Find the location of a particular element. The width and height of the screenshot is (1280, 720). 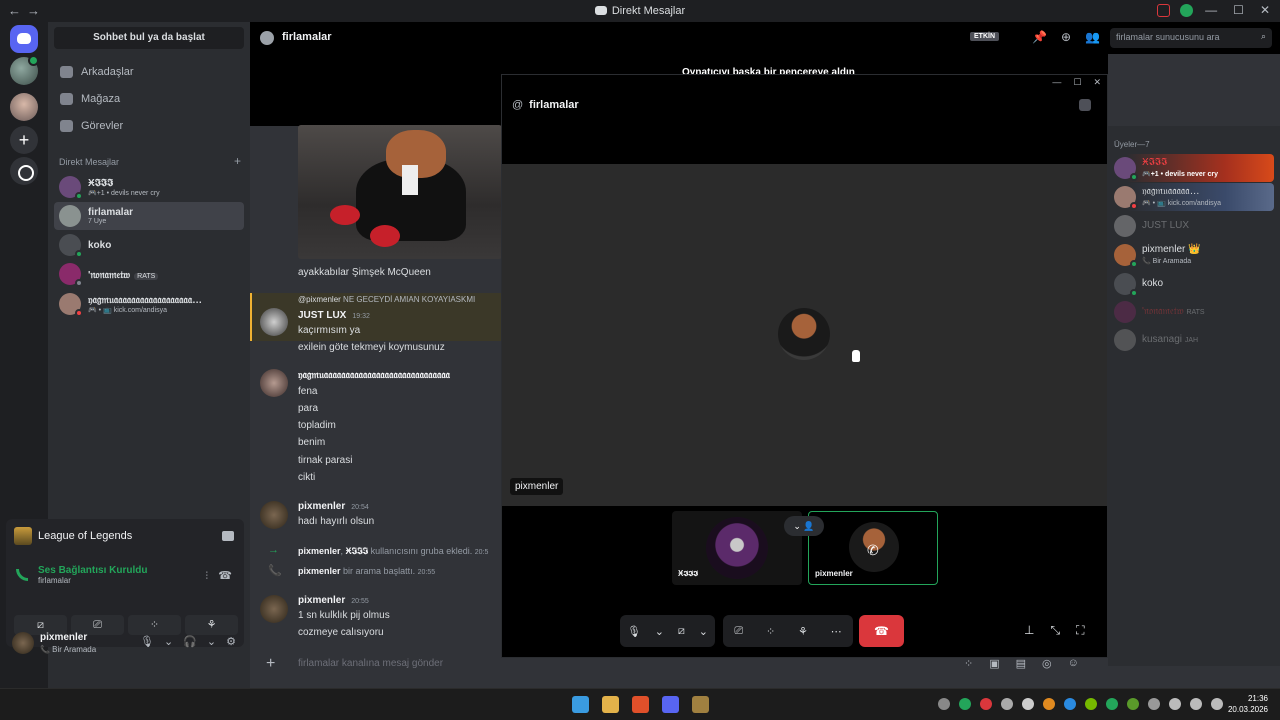

dm-item: '𝔫𝔬𝔫𝔞𝔪𝔢𝔱𝔴 RATS is located at coordinates (149, 274).